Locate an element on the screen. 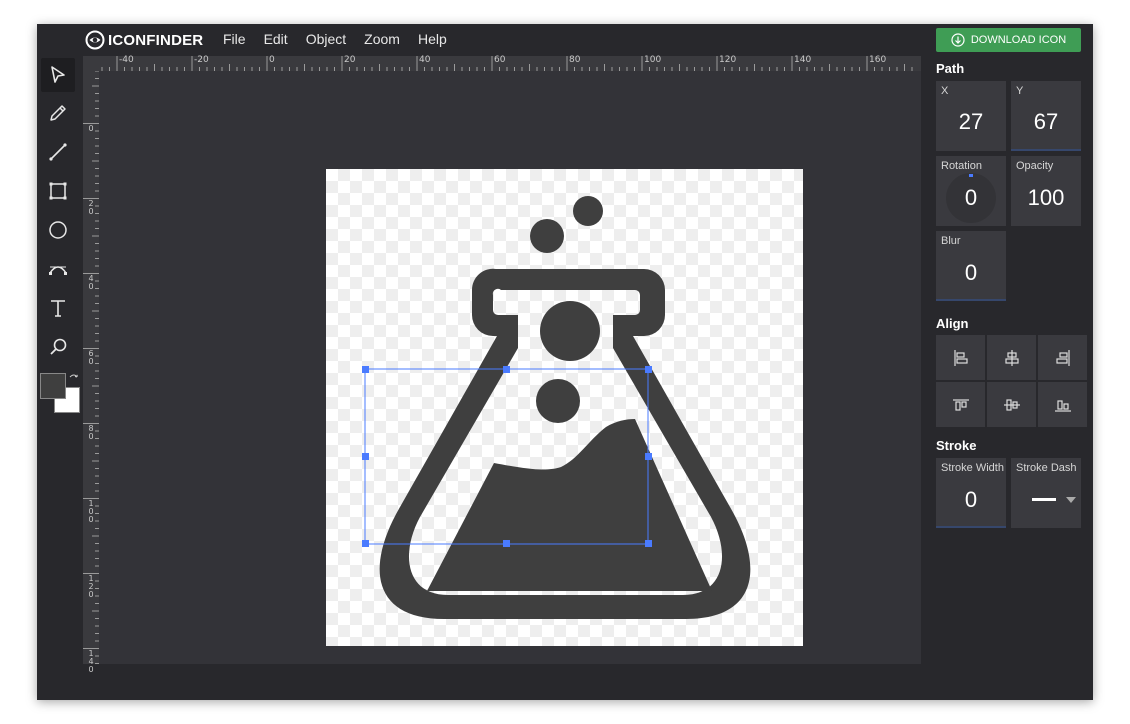 The height and width of the screenshot is (724, 1130). align-bottom-button is located at coordinates (1062, 404).